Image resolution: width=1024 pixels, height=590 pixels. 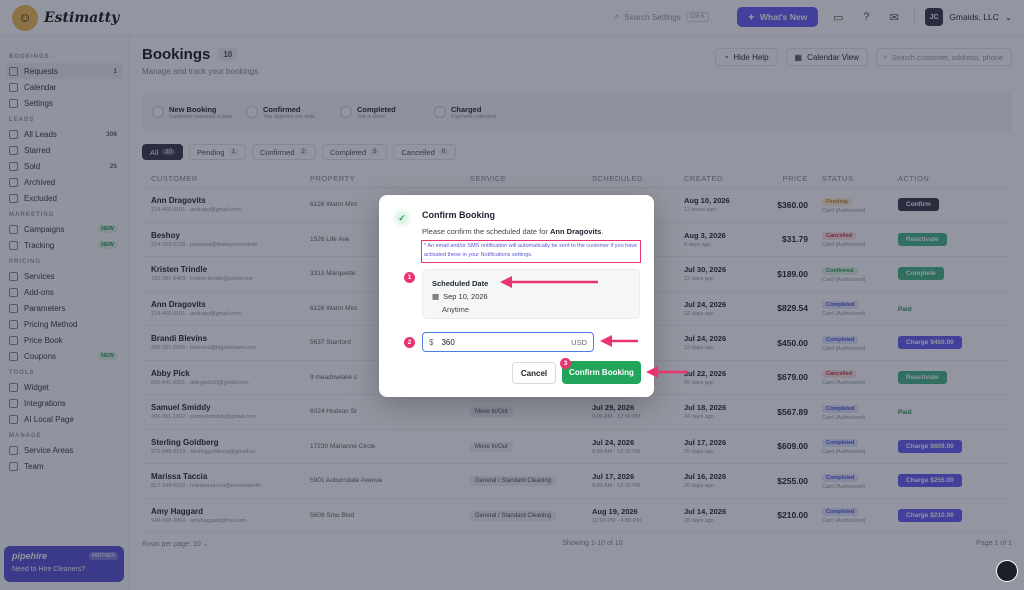 What do you see at coordinates (485, 231) in the screenshot?
I see `modal-subtitle-text: Please confirm the scheduled date for` at bounding box center [485, 231].